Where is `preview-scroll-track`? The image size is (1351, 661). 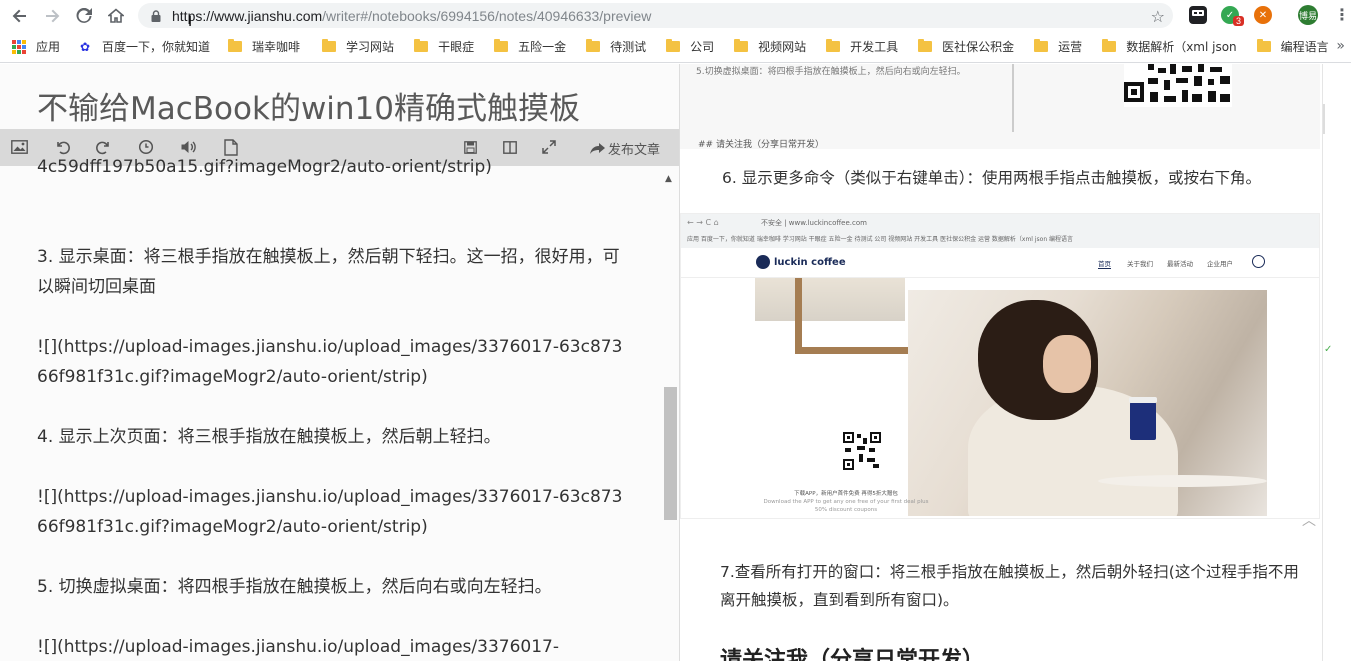
preview-scroll-track is located at coordinates (1322, 362).